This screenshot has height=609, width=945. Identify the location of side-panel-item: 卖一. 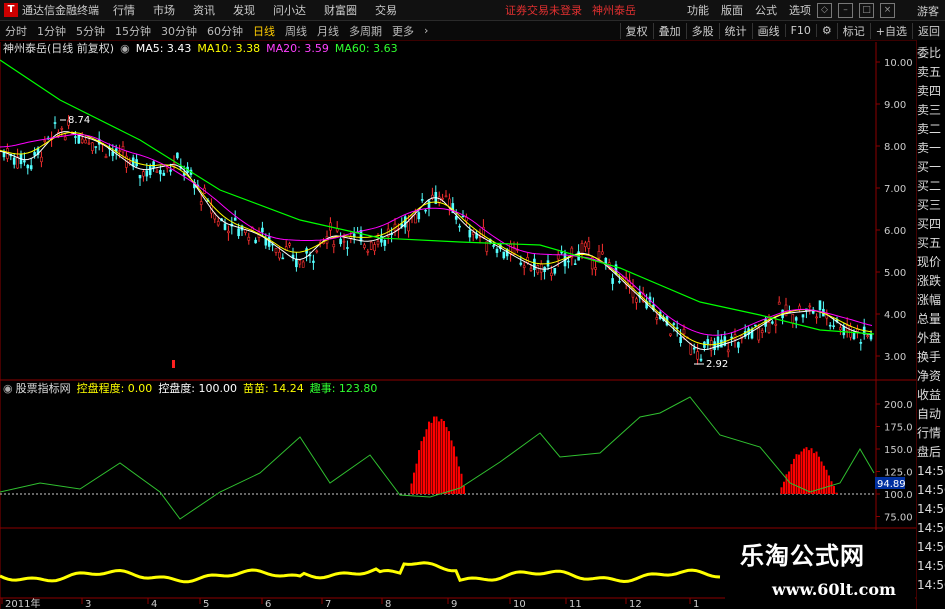
(931, 148).